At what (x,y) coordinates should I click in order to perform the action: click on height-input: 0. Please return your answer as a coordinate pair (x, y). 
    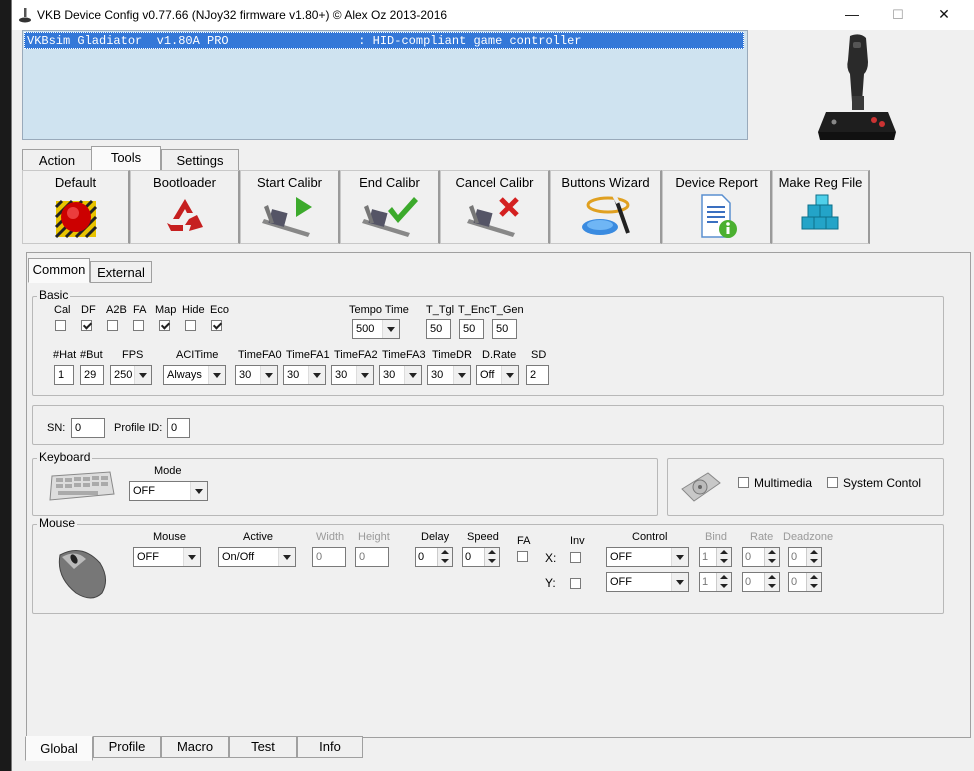
    Looking at the image, I should click on (372, 557).